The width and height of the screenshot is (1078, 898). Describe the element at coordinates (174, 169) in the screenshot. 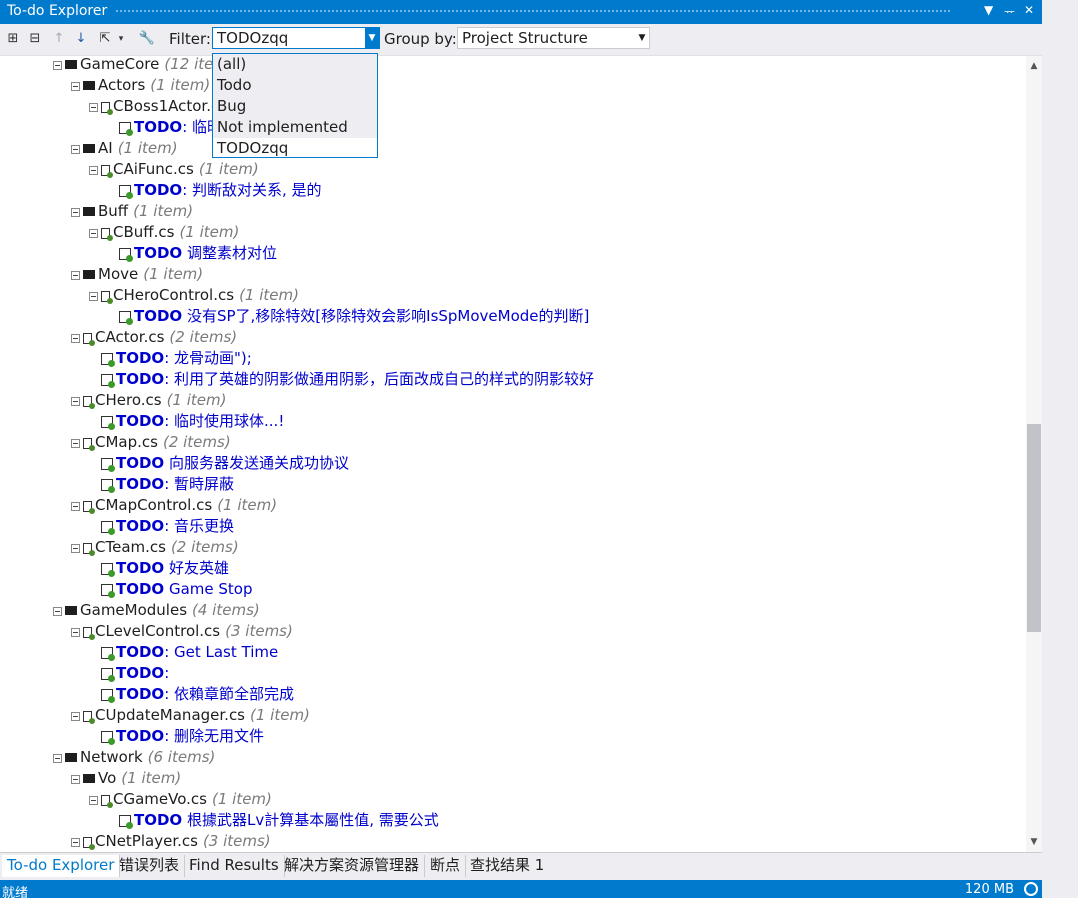

I see `file-row: CAiFunc.cs (1 item)` at that location.